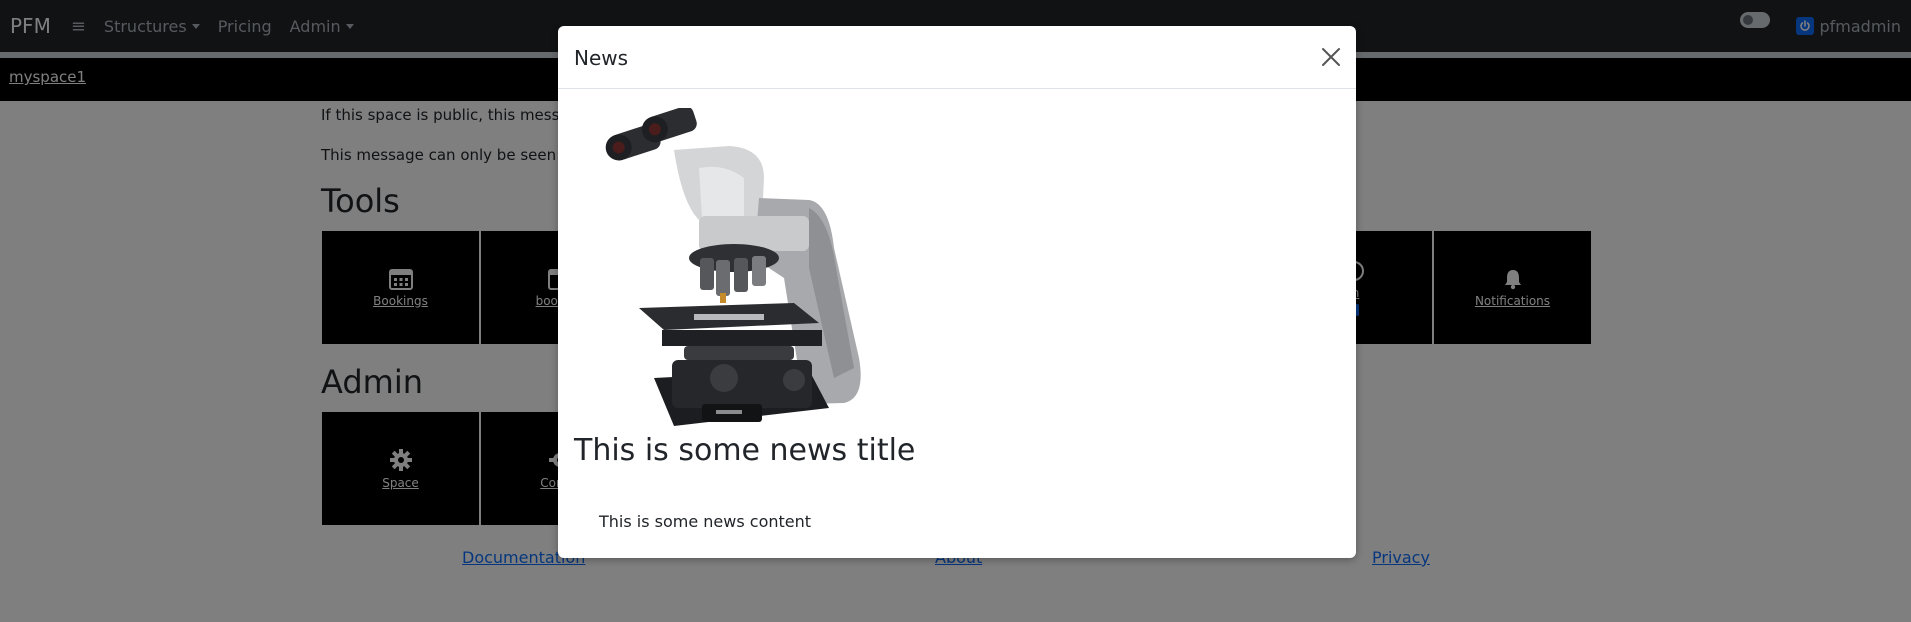 The height and width of the screenshot is (622, 1911). I want to click on news-title: This is some news title, so click(745, 450).